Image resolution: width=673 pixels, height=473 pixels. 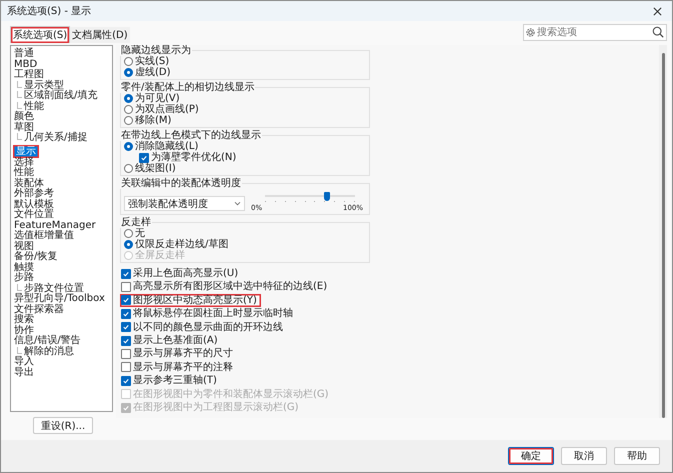 I want to click on sidebar-item: 显示类型, so click(x=44, y=85).